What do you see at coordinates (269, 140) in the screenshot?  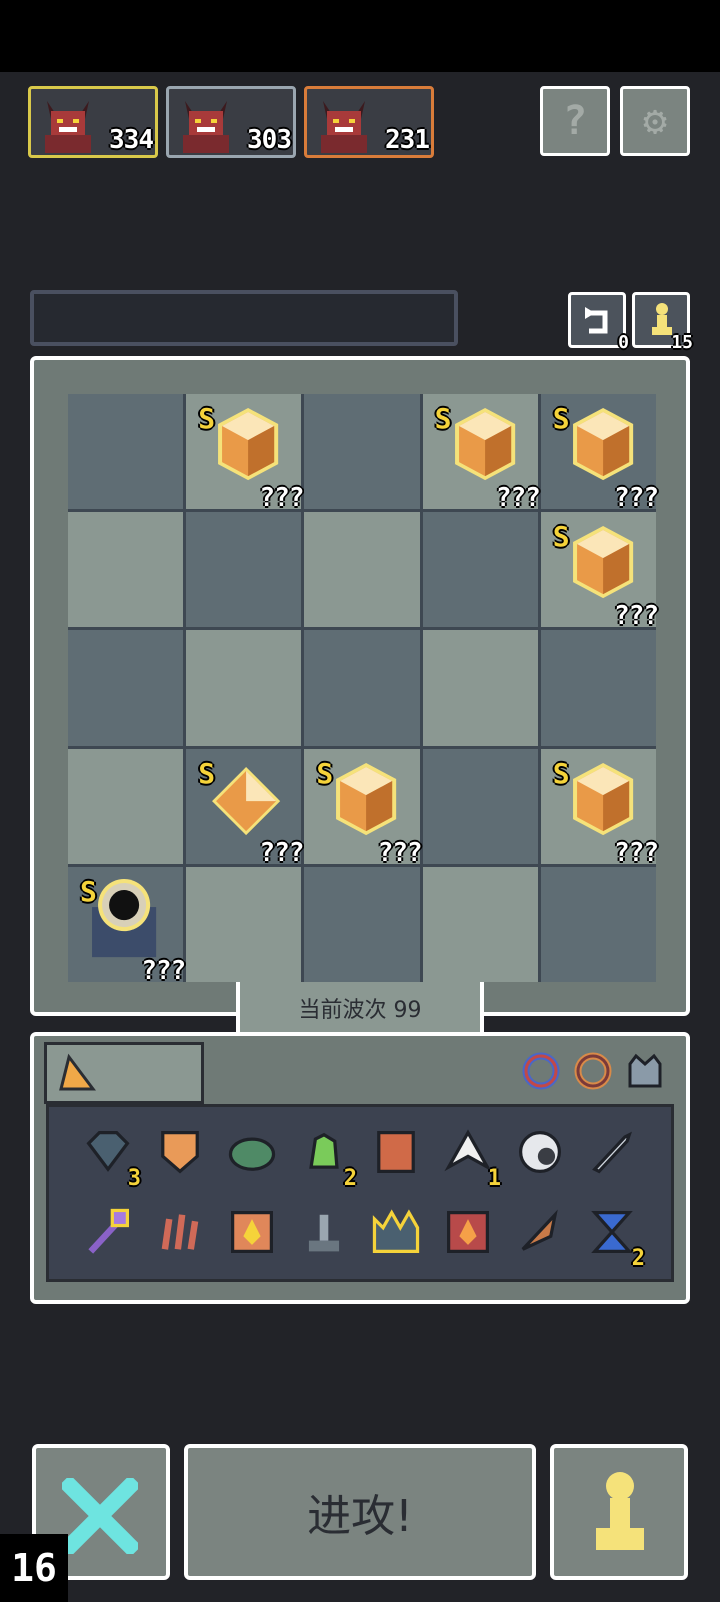 I see `enemy-hp: 303` at bounding box center [269, 140].